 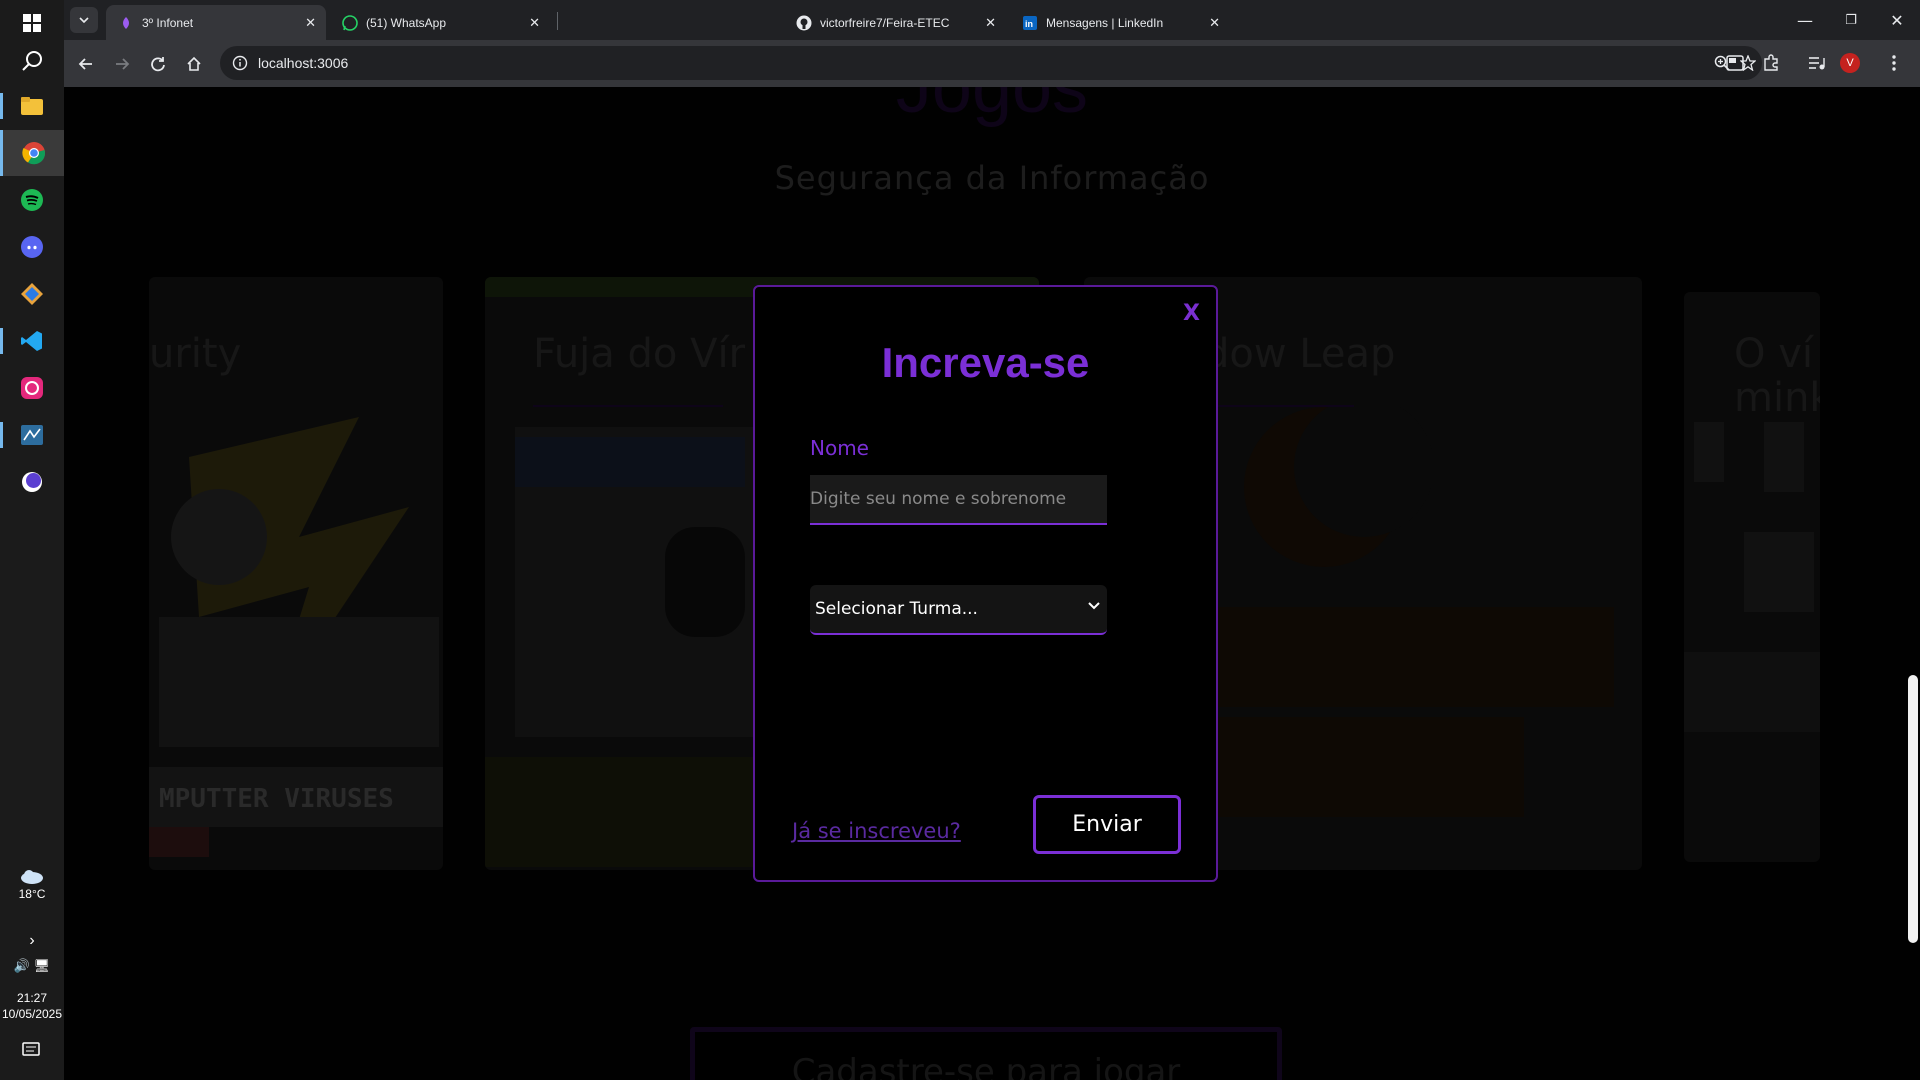 I want to click on tab-linkedin: in Mensagens | LinkedIn ✕, so click(x=1120, y=22).